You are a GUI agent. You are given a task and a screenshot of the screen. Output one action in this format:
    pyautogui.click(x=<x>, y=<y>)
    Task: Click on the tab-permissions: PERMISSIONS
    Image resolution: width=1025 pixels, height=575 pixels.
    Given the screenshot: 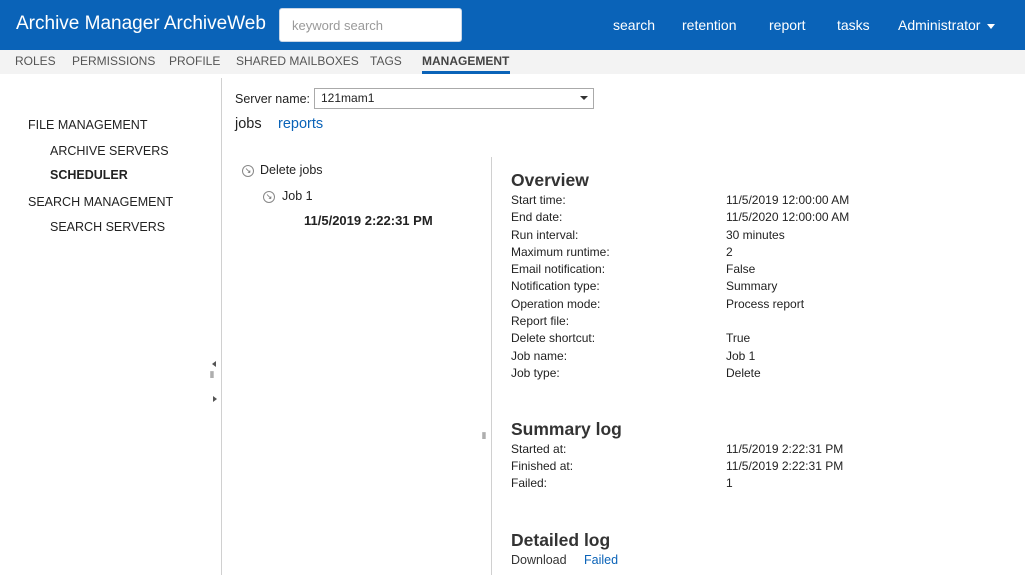 What is the action you would take?
    pyautogui.click(x=113, y=61)
    